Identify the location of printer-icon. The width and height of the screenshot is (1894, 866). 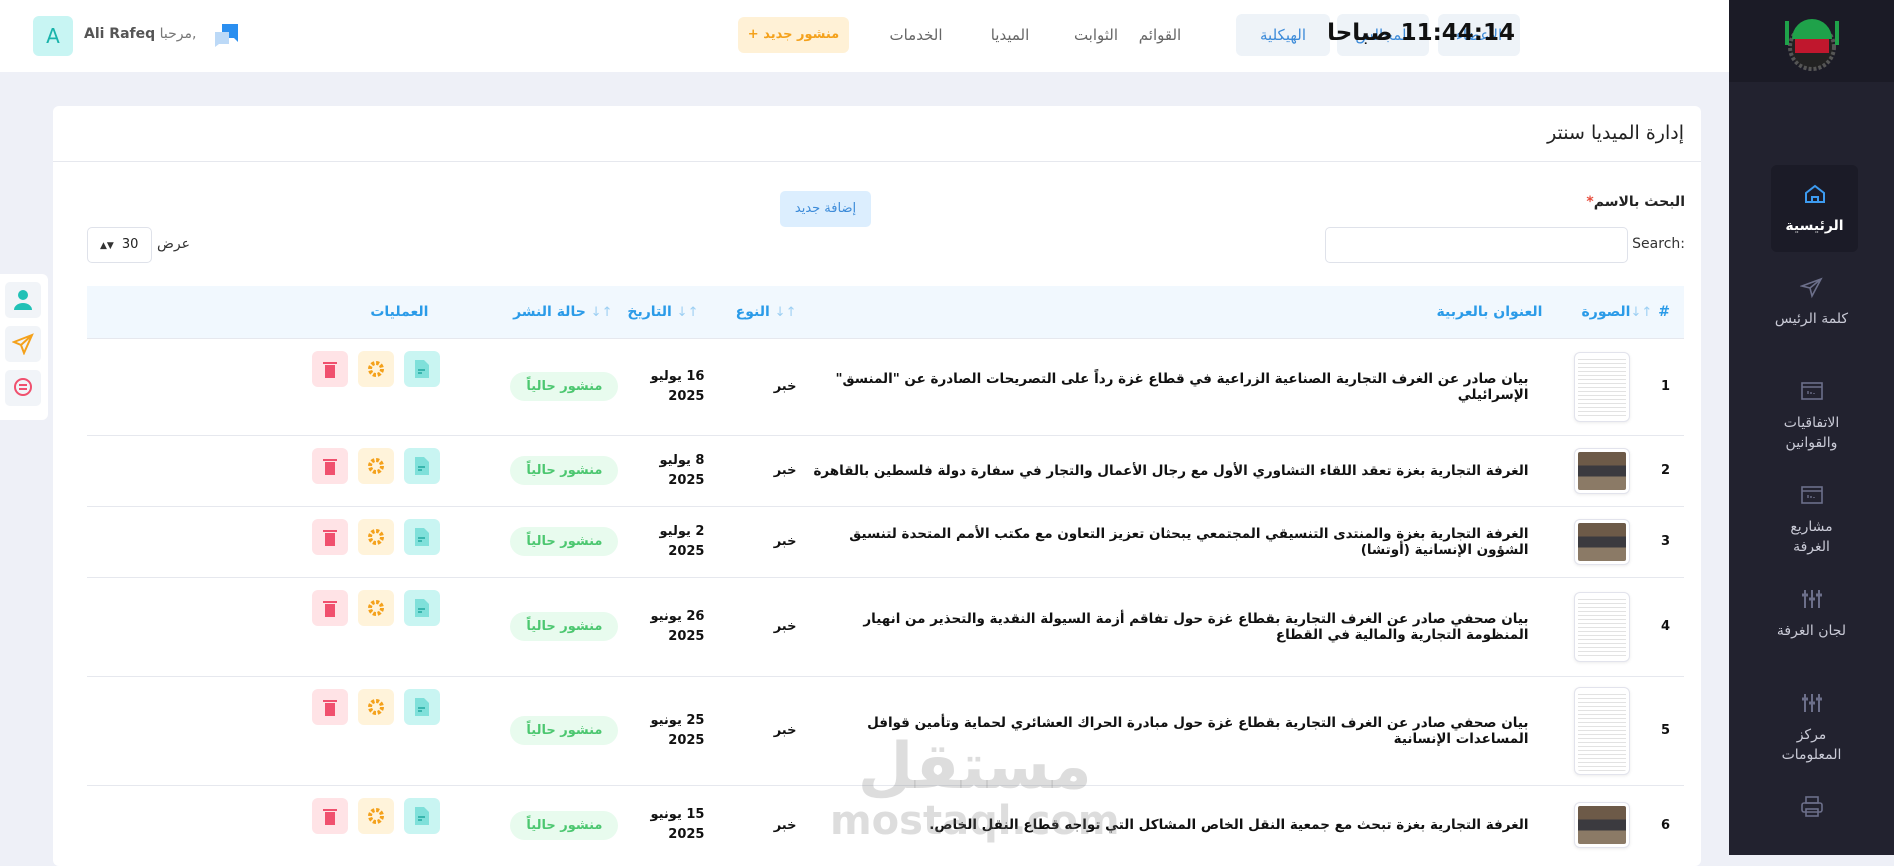
(1811, 806).